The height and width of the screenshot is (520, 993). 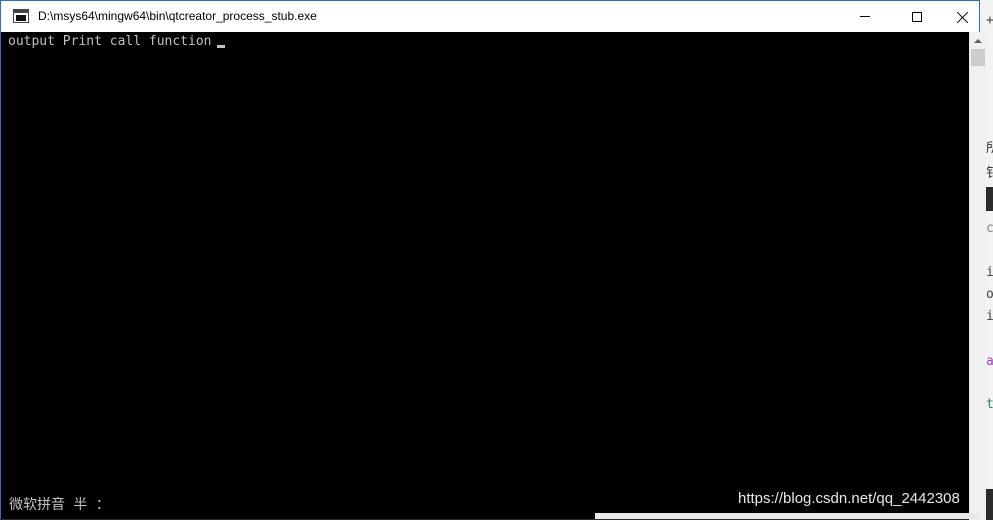 I want to click on watermark-text: https://blog.csdn.net/qq_2442308, so click(x=849, y=498).